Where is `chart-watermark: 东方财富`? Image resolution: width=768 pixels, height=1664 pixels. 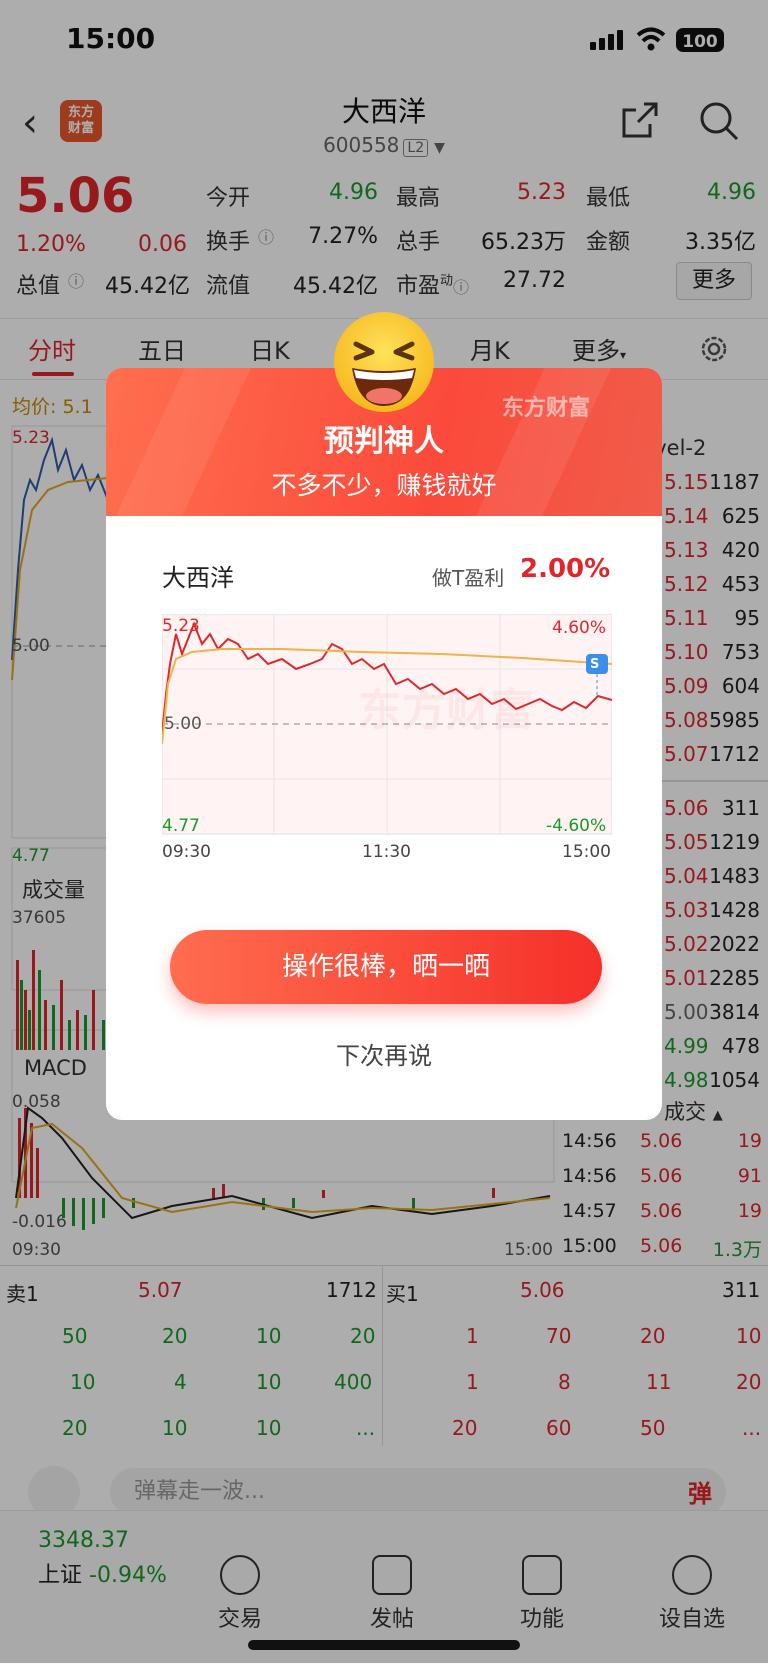 chart-watermark: 东方财富 is located at coordinates (446, 710).